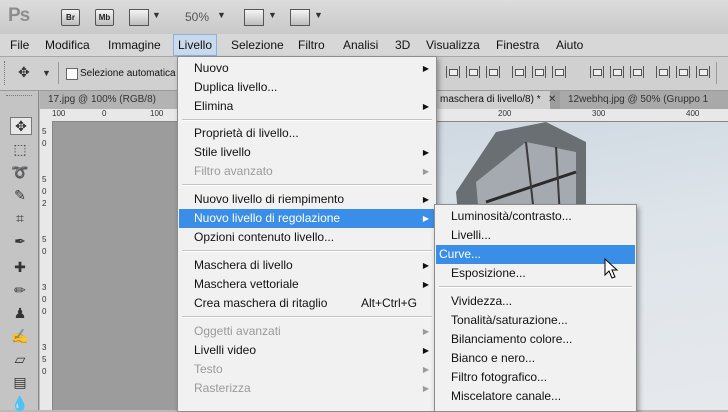  I want to click on tab-12webhq-jpg: 12webhq.jpg @ 50% (Gruppo 1, so click(644, 100).